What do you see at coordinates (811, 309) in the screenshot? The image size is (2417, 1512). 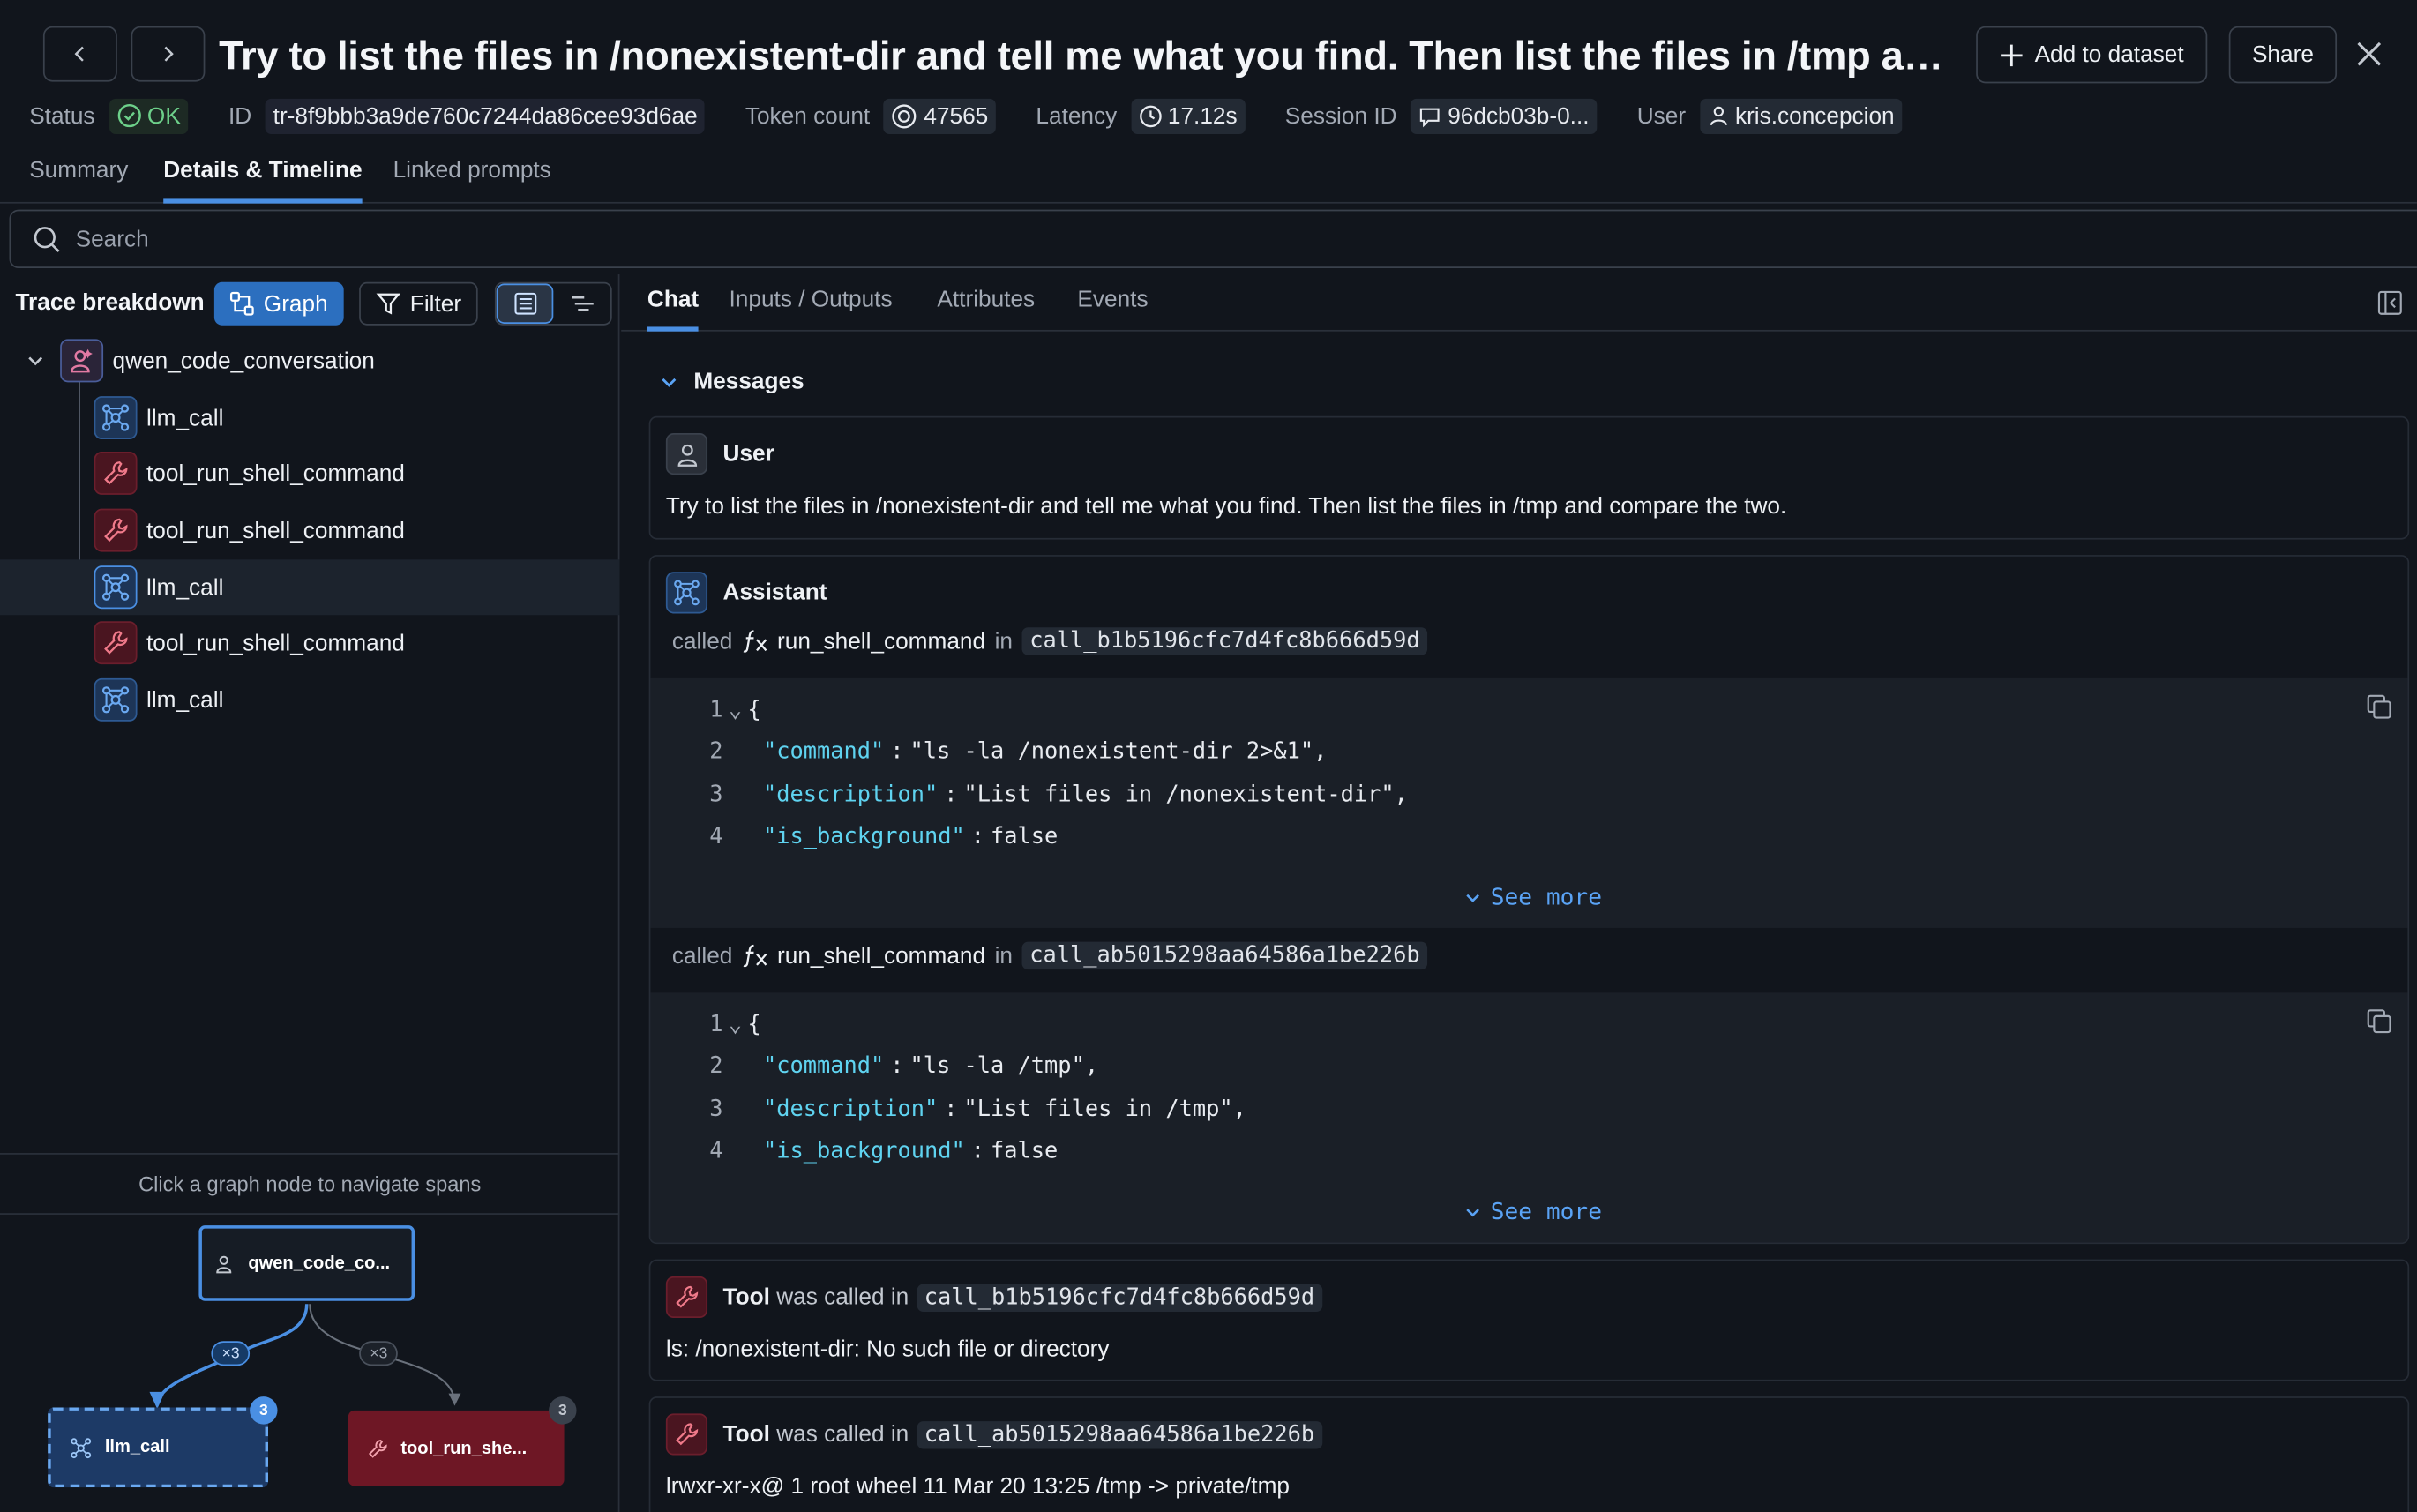 I see `tab-inputs-outputs: Inputs / Outputs` at bounding box center [811, 309].